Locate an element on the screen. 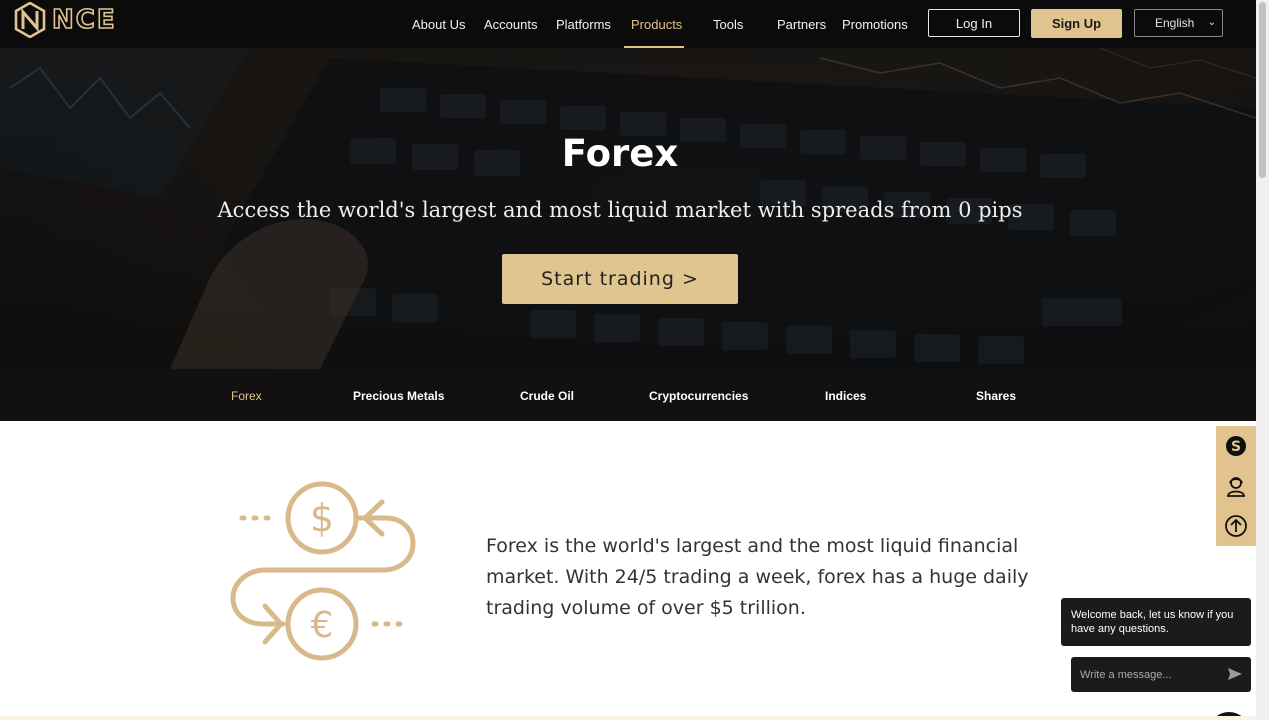  nav-accounts: Accounts is located at coordinates (510, 24).